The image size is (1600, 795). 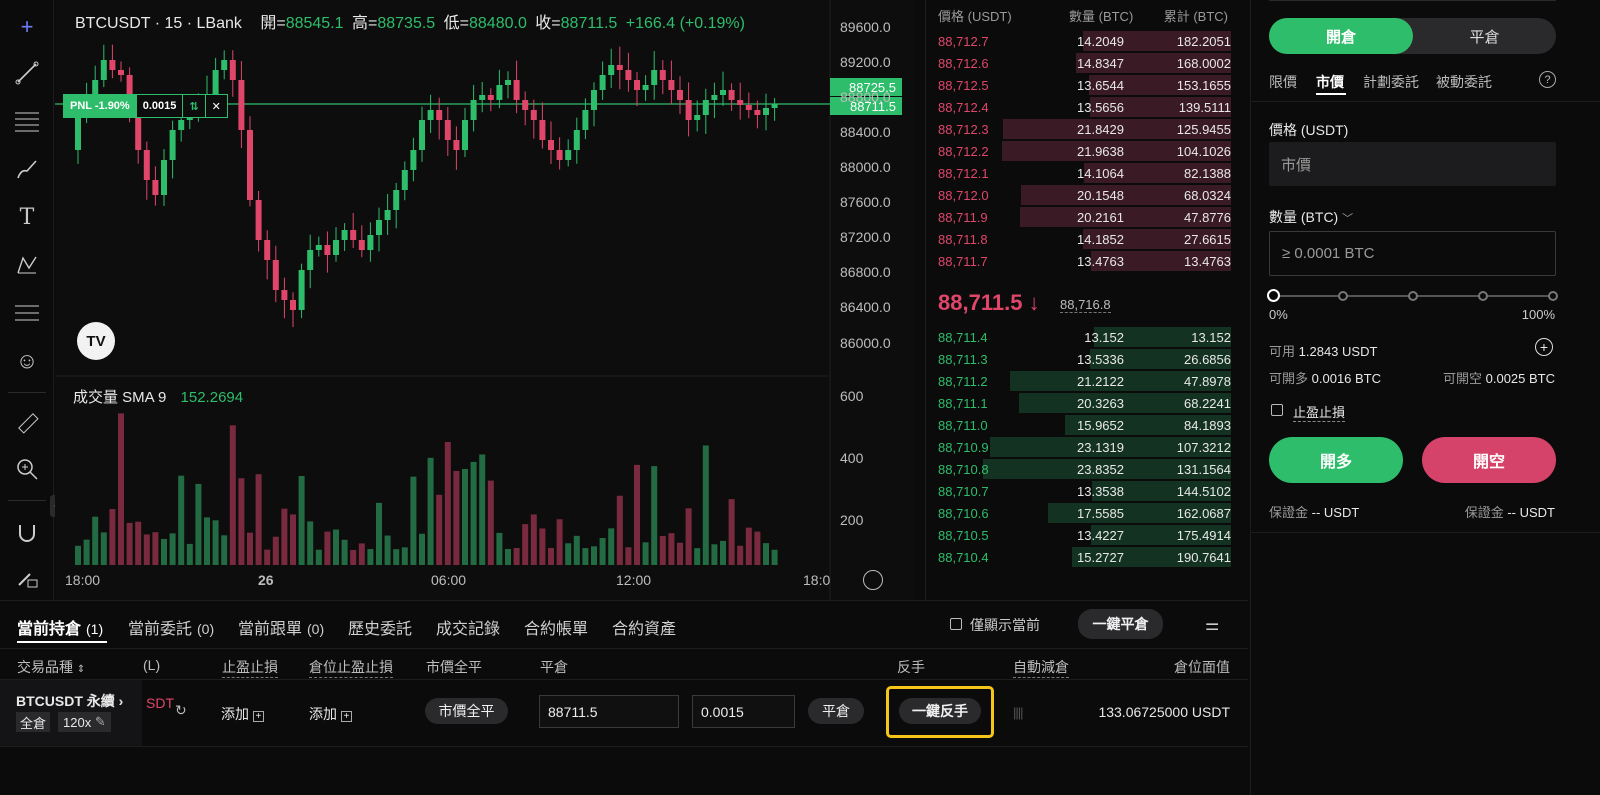 I want to click on help-icon: ?, so click(x=1547, y=79).